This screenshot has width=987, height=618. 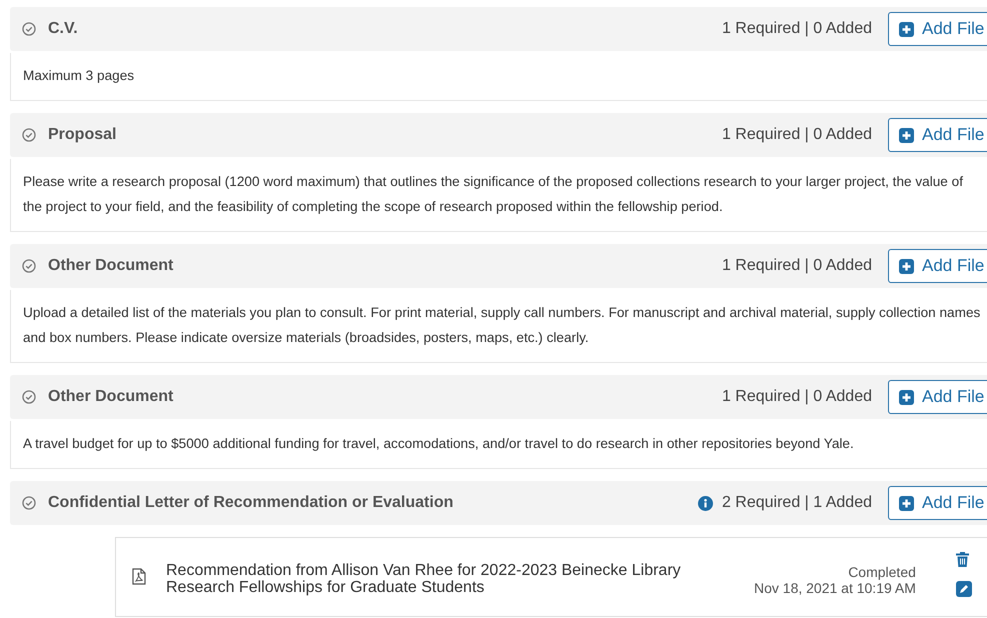 I want to click on section-description: Upload a detailed list of the materials you plan to consult. For print material, supply call numbers. For manuscript and archival material, supply collection names and box numbers. Please indicate oversize materials (broadsides, posters, maps, etc.) clearly., so click(x=498, y=326).